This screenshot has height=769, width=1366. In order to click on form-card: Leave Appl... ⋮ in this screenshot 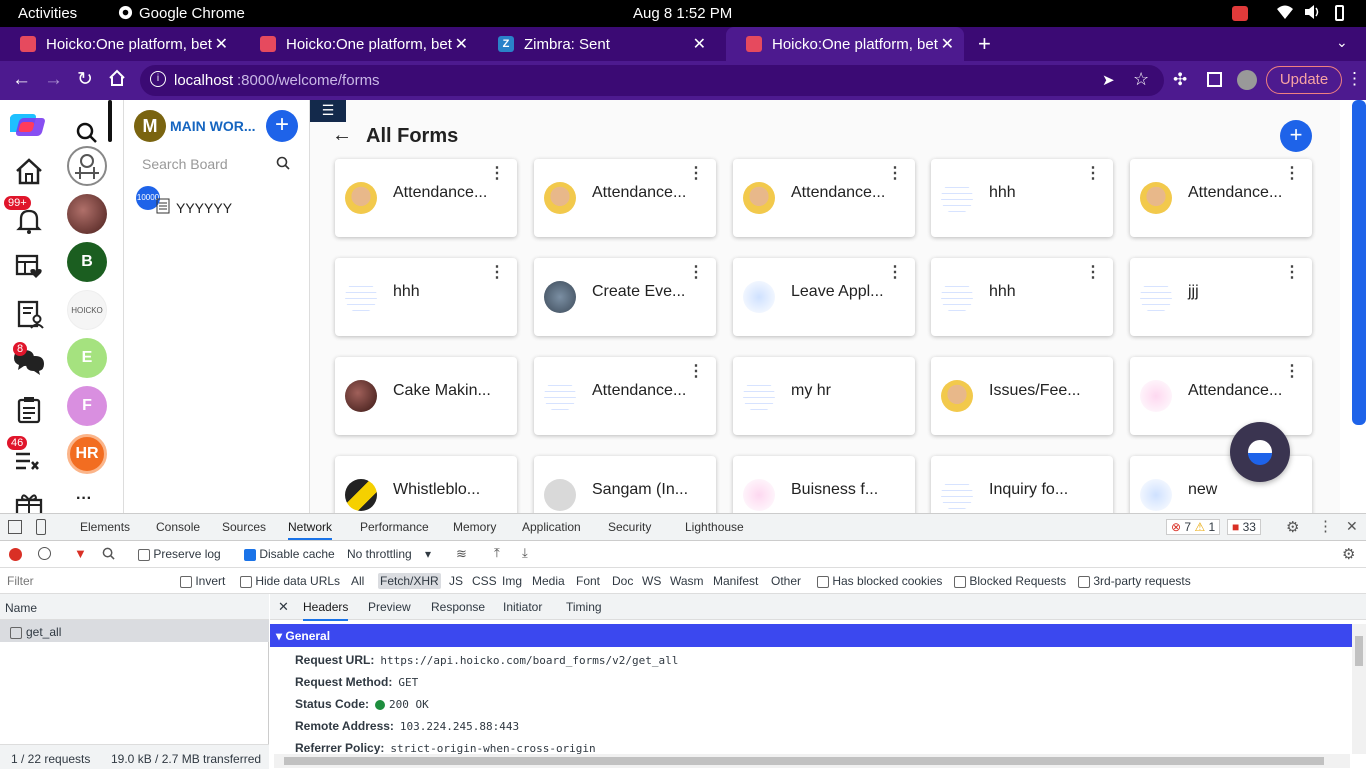, I will do `click(824, 297)`.